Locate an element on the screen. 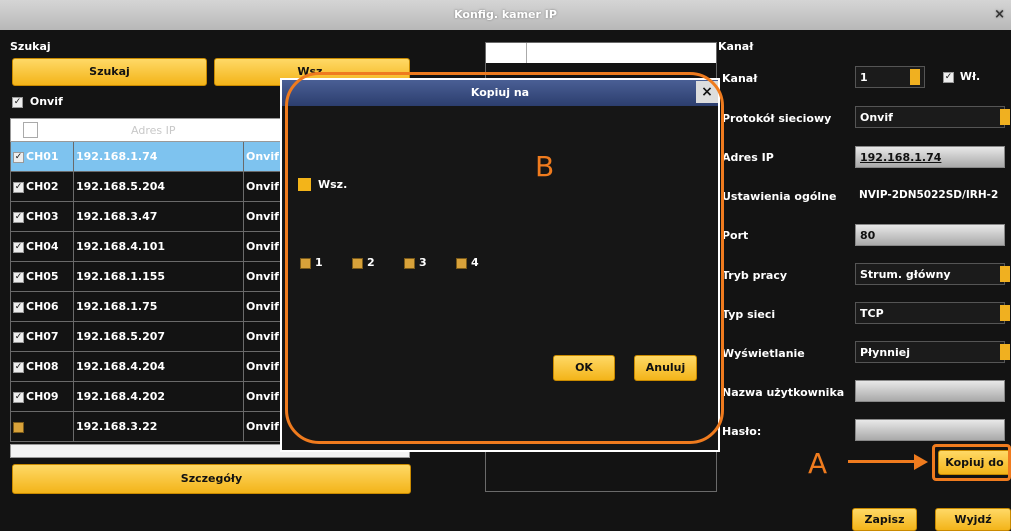  onvif-checkbox-label: Onvif is located at coordinates (46, 101).